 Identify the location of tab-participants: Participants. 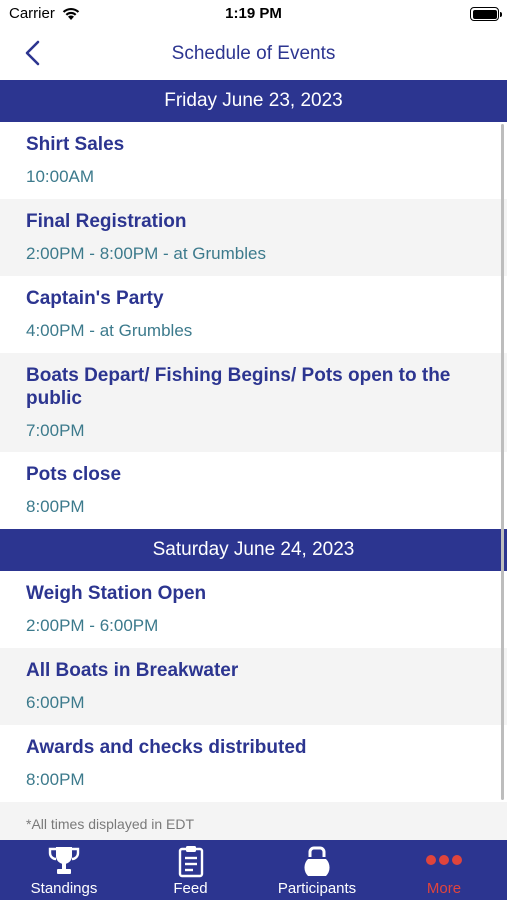
(317, 870).